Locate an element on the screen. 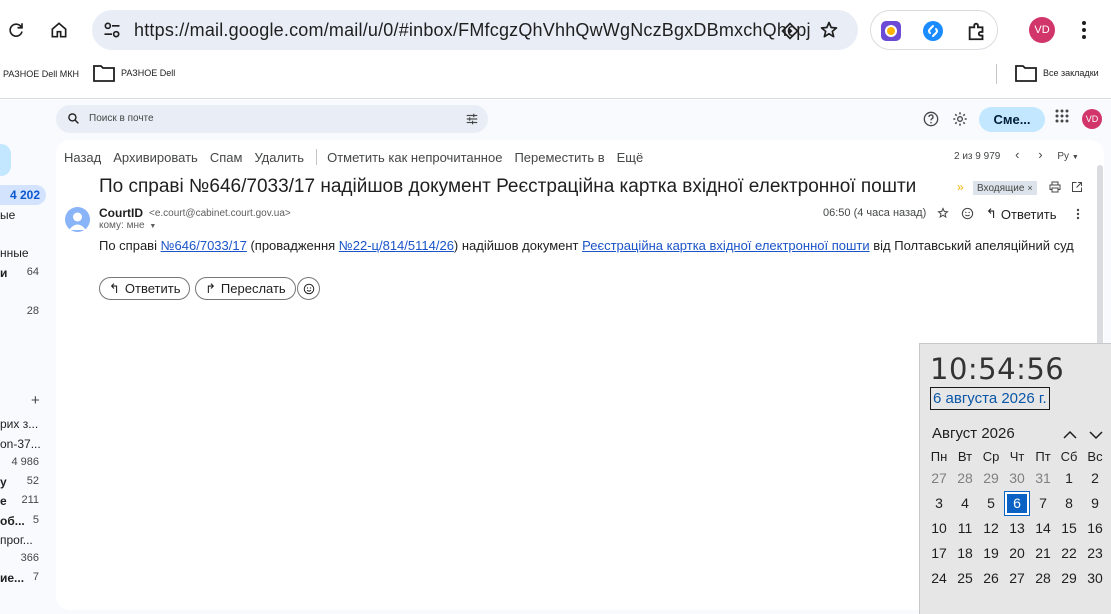 The height and width of the screenshot is (614, 1111). home-icon is located at coordinates (59, 30).